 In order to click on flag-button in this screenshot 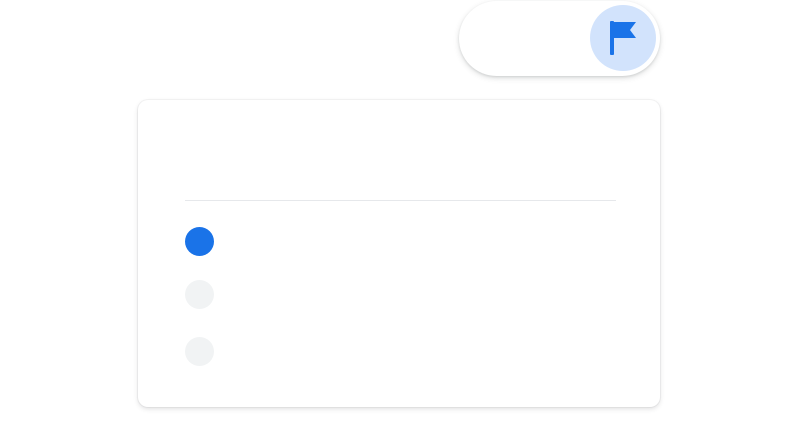, I will do `click(623, 38)`.